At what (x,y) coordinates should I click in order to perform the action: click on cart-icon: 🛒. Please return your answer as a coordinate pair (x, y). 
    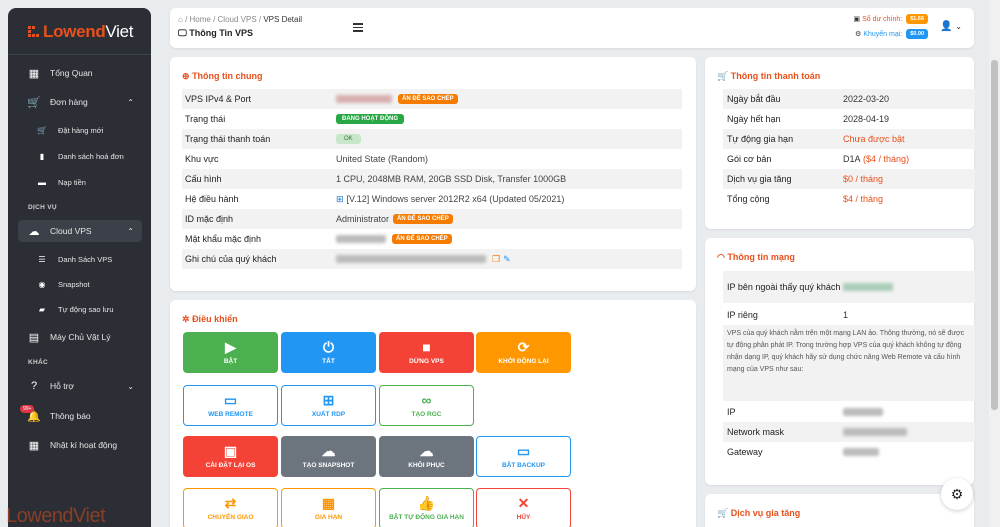
    Looking at the image, I should click on (723, 76).